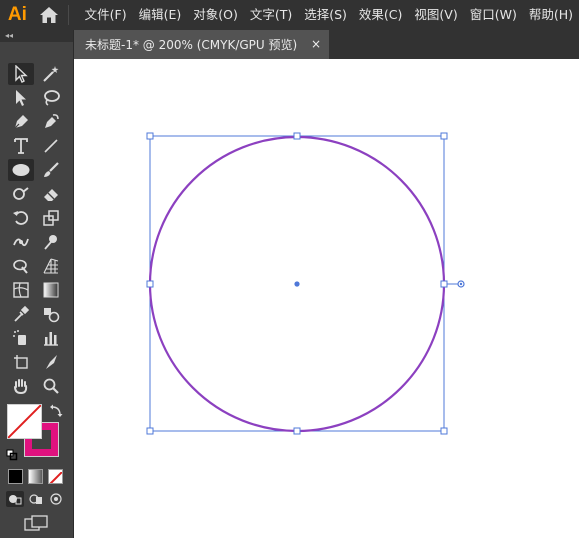  What do you see at coordinates (51, 194) in the screenshot?
I see `eraser-tool-icon` at bounding box center [51, 194].